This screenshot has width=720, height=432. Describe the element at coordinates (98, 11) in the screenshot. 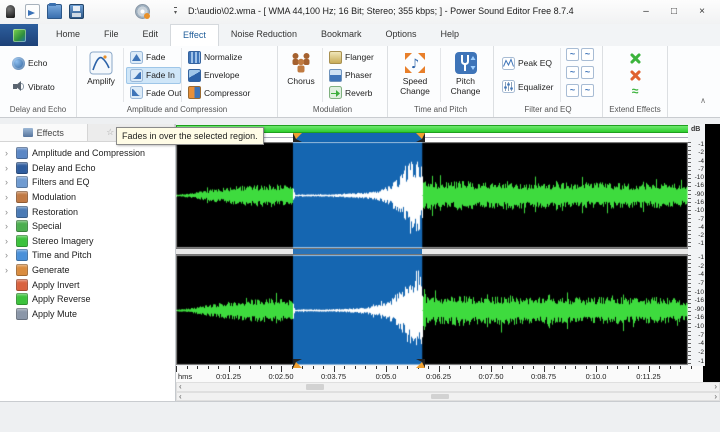

I see `undo-icon` at that location.